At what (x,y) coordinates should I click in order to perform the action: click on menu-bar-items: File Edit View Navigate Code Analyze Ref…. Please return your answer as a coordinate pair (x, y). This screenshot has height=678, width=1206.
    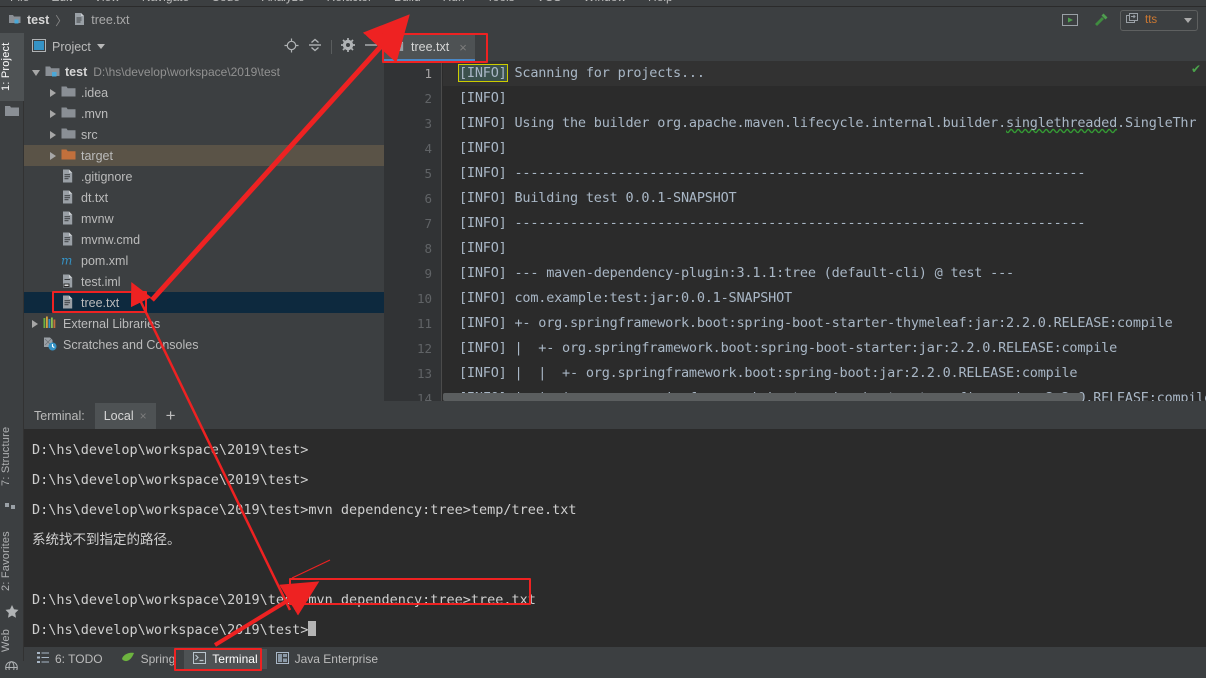
    Looking at the image, I should click on (341, 2).